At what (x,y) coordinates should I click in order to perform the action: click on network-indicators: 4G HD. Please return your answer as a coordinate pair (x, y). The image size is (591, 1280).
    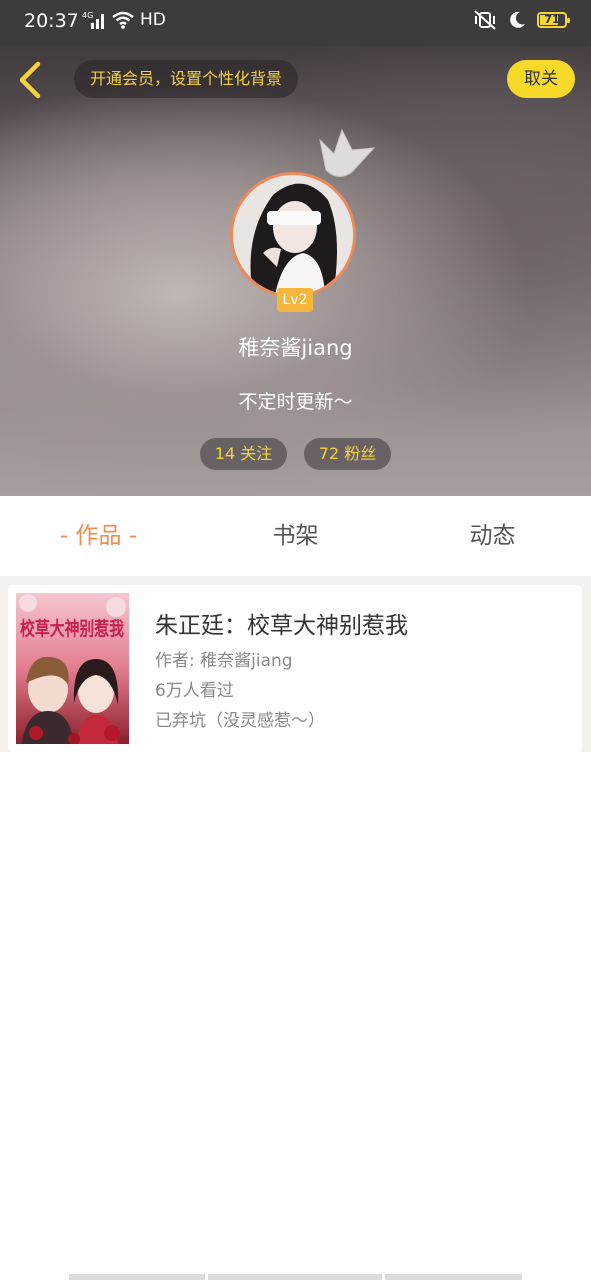
    Looking at the image, I should click on (124, 20).